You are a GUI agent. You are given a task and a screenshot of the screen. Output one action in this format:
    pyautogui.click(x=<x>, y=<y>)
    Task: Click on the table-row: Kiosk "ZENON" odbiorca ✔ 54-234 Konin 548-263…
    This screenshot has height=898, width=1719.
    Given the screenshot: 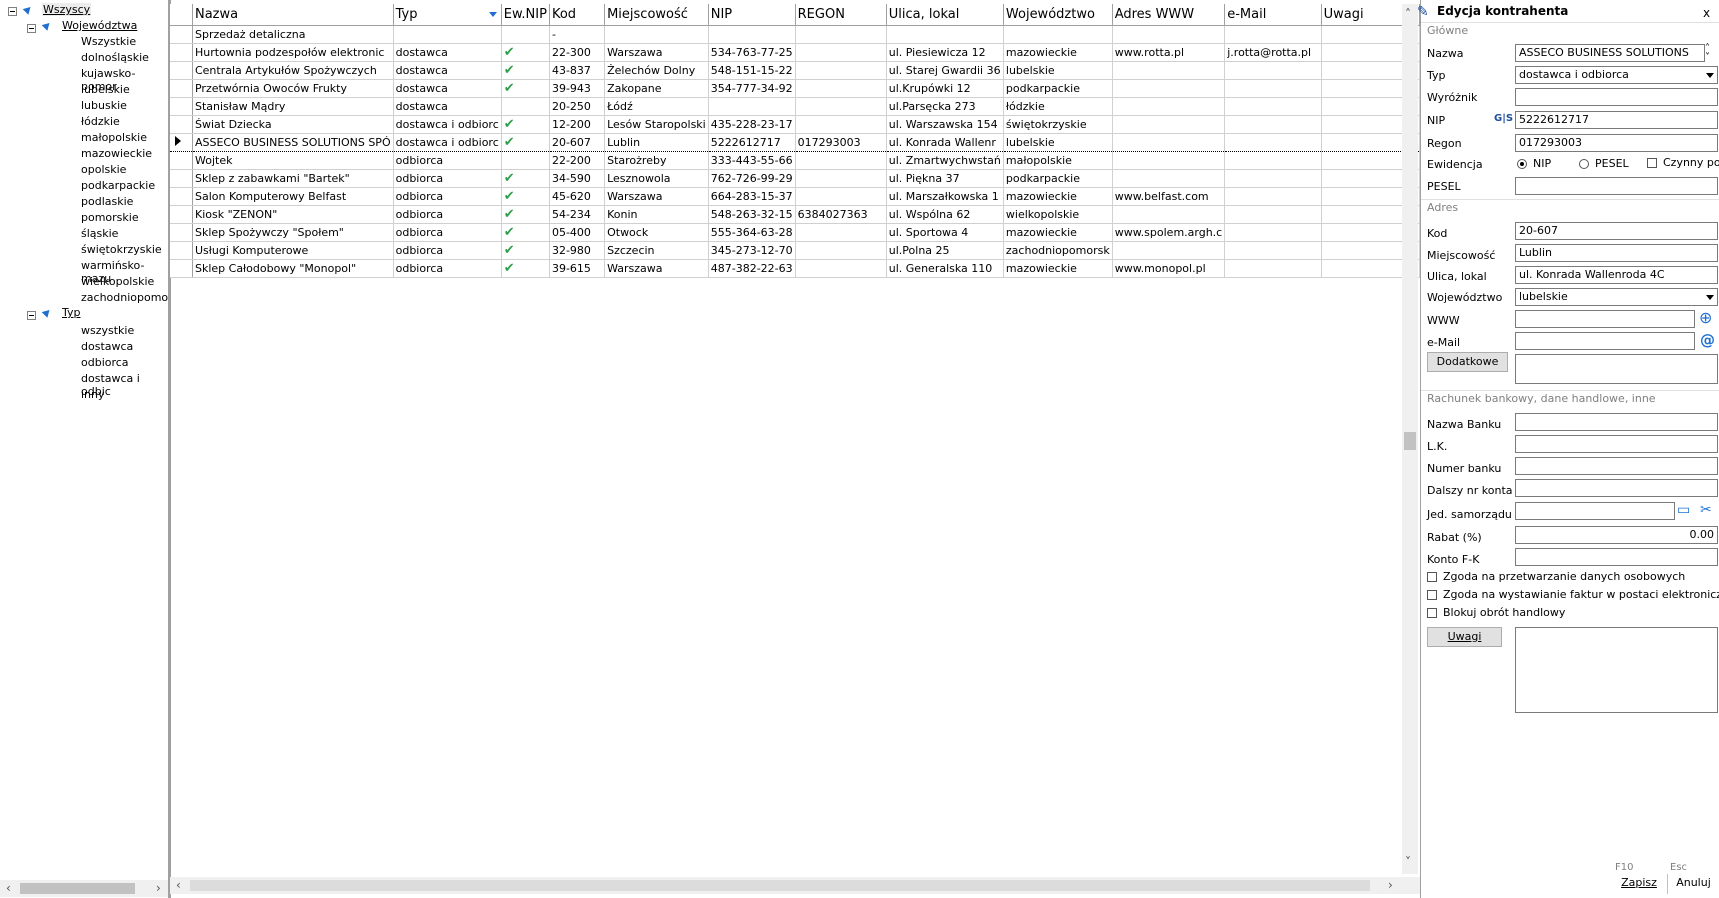 What is the action you would take?
    pyautogui.click(x=795, y=214)
    